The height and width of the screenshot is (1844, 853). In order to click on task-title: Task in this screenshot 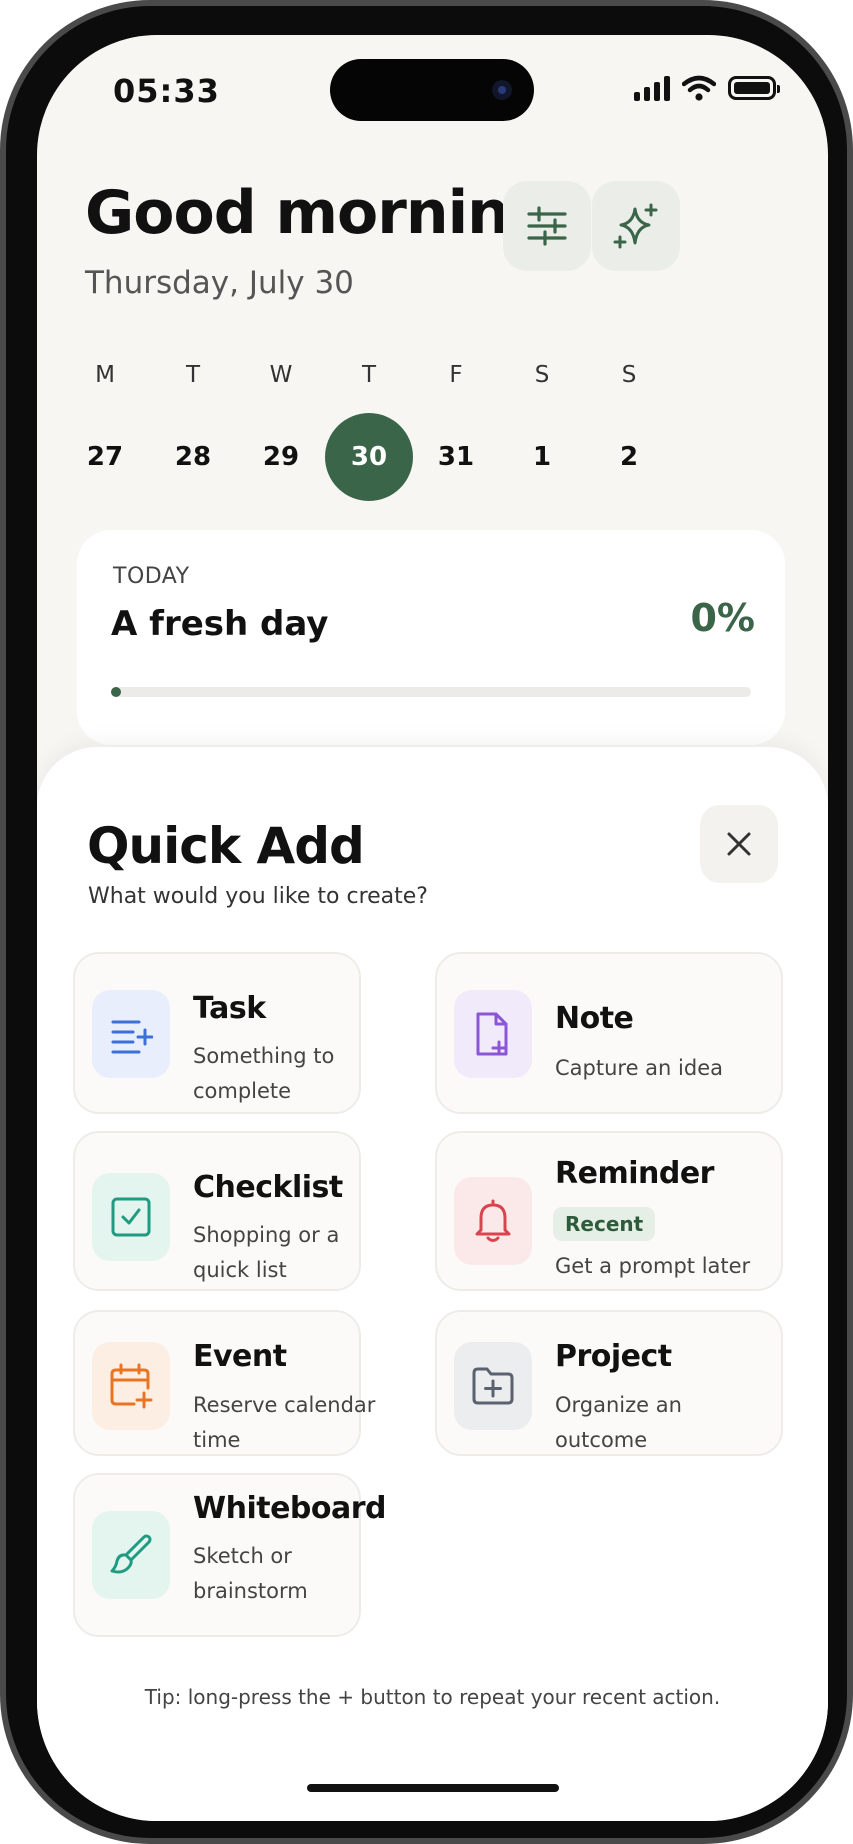, I will do `click(229, 1008)`.